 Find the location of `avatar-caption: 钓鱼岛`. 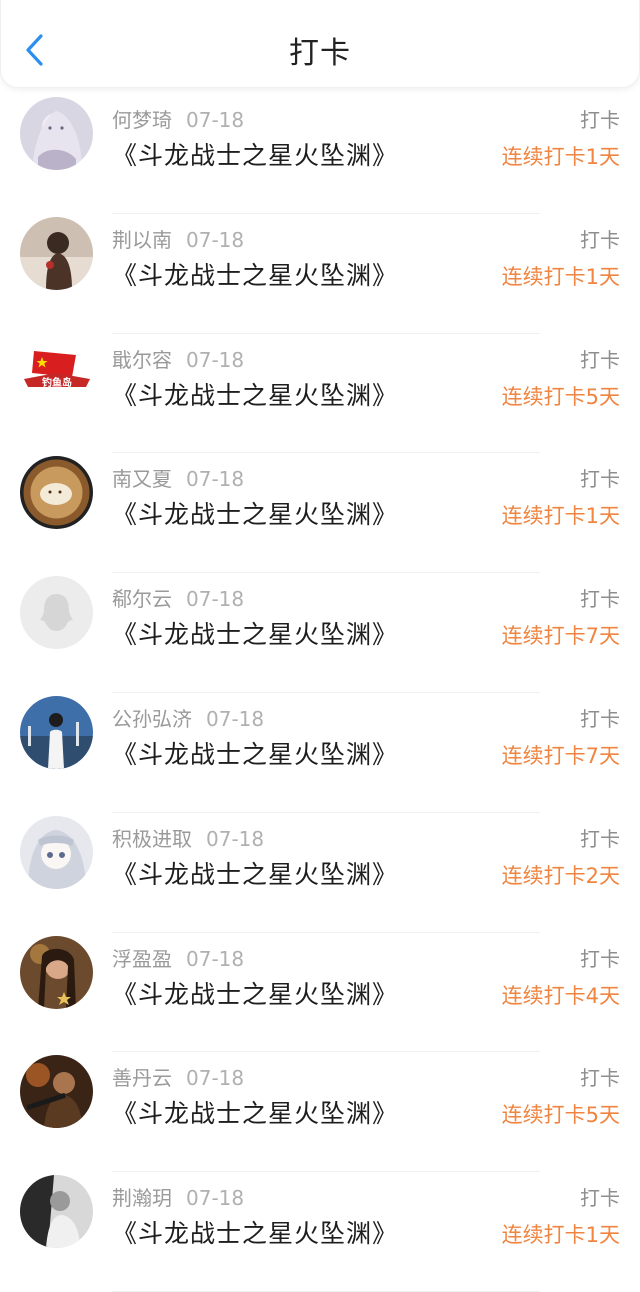

avatar-caption: 钓鱼岛 is located at coordinates (57, 382).